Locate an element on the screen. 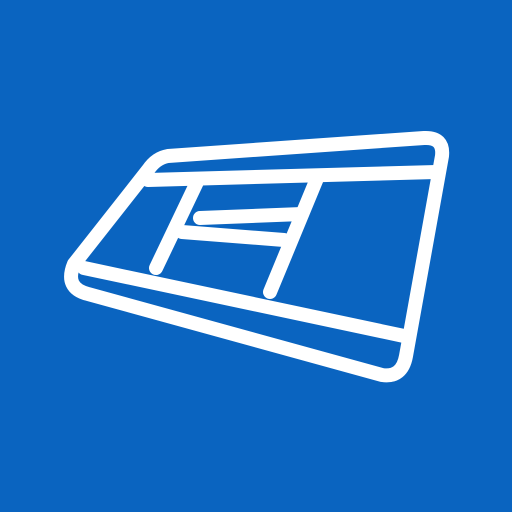  left-panel-divider is located at coordinates (177, 224).